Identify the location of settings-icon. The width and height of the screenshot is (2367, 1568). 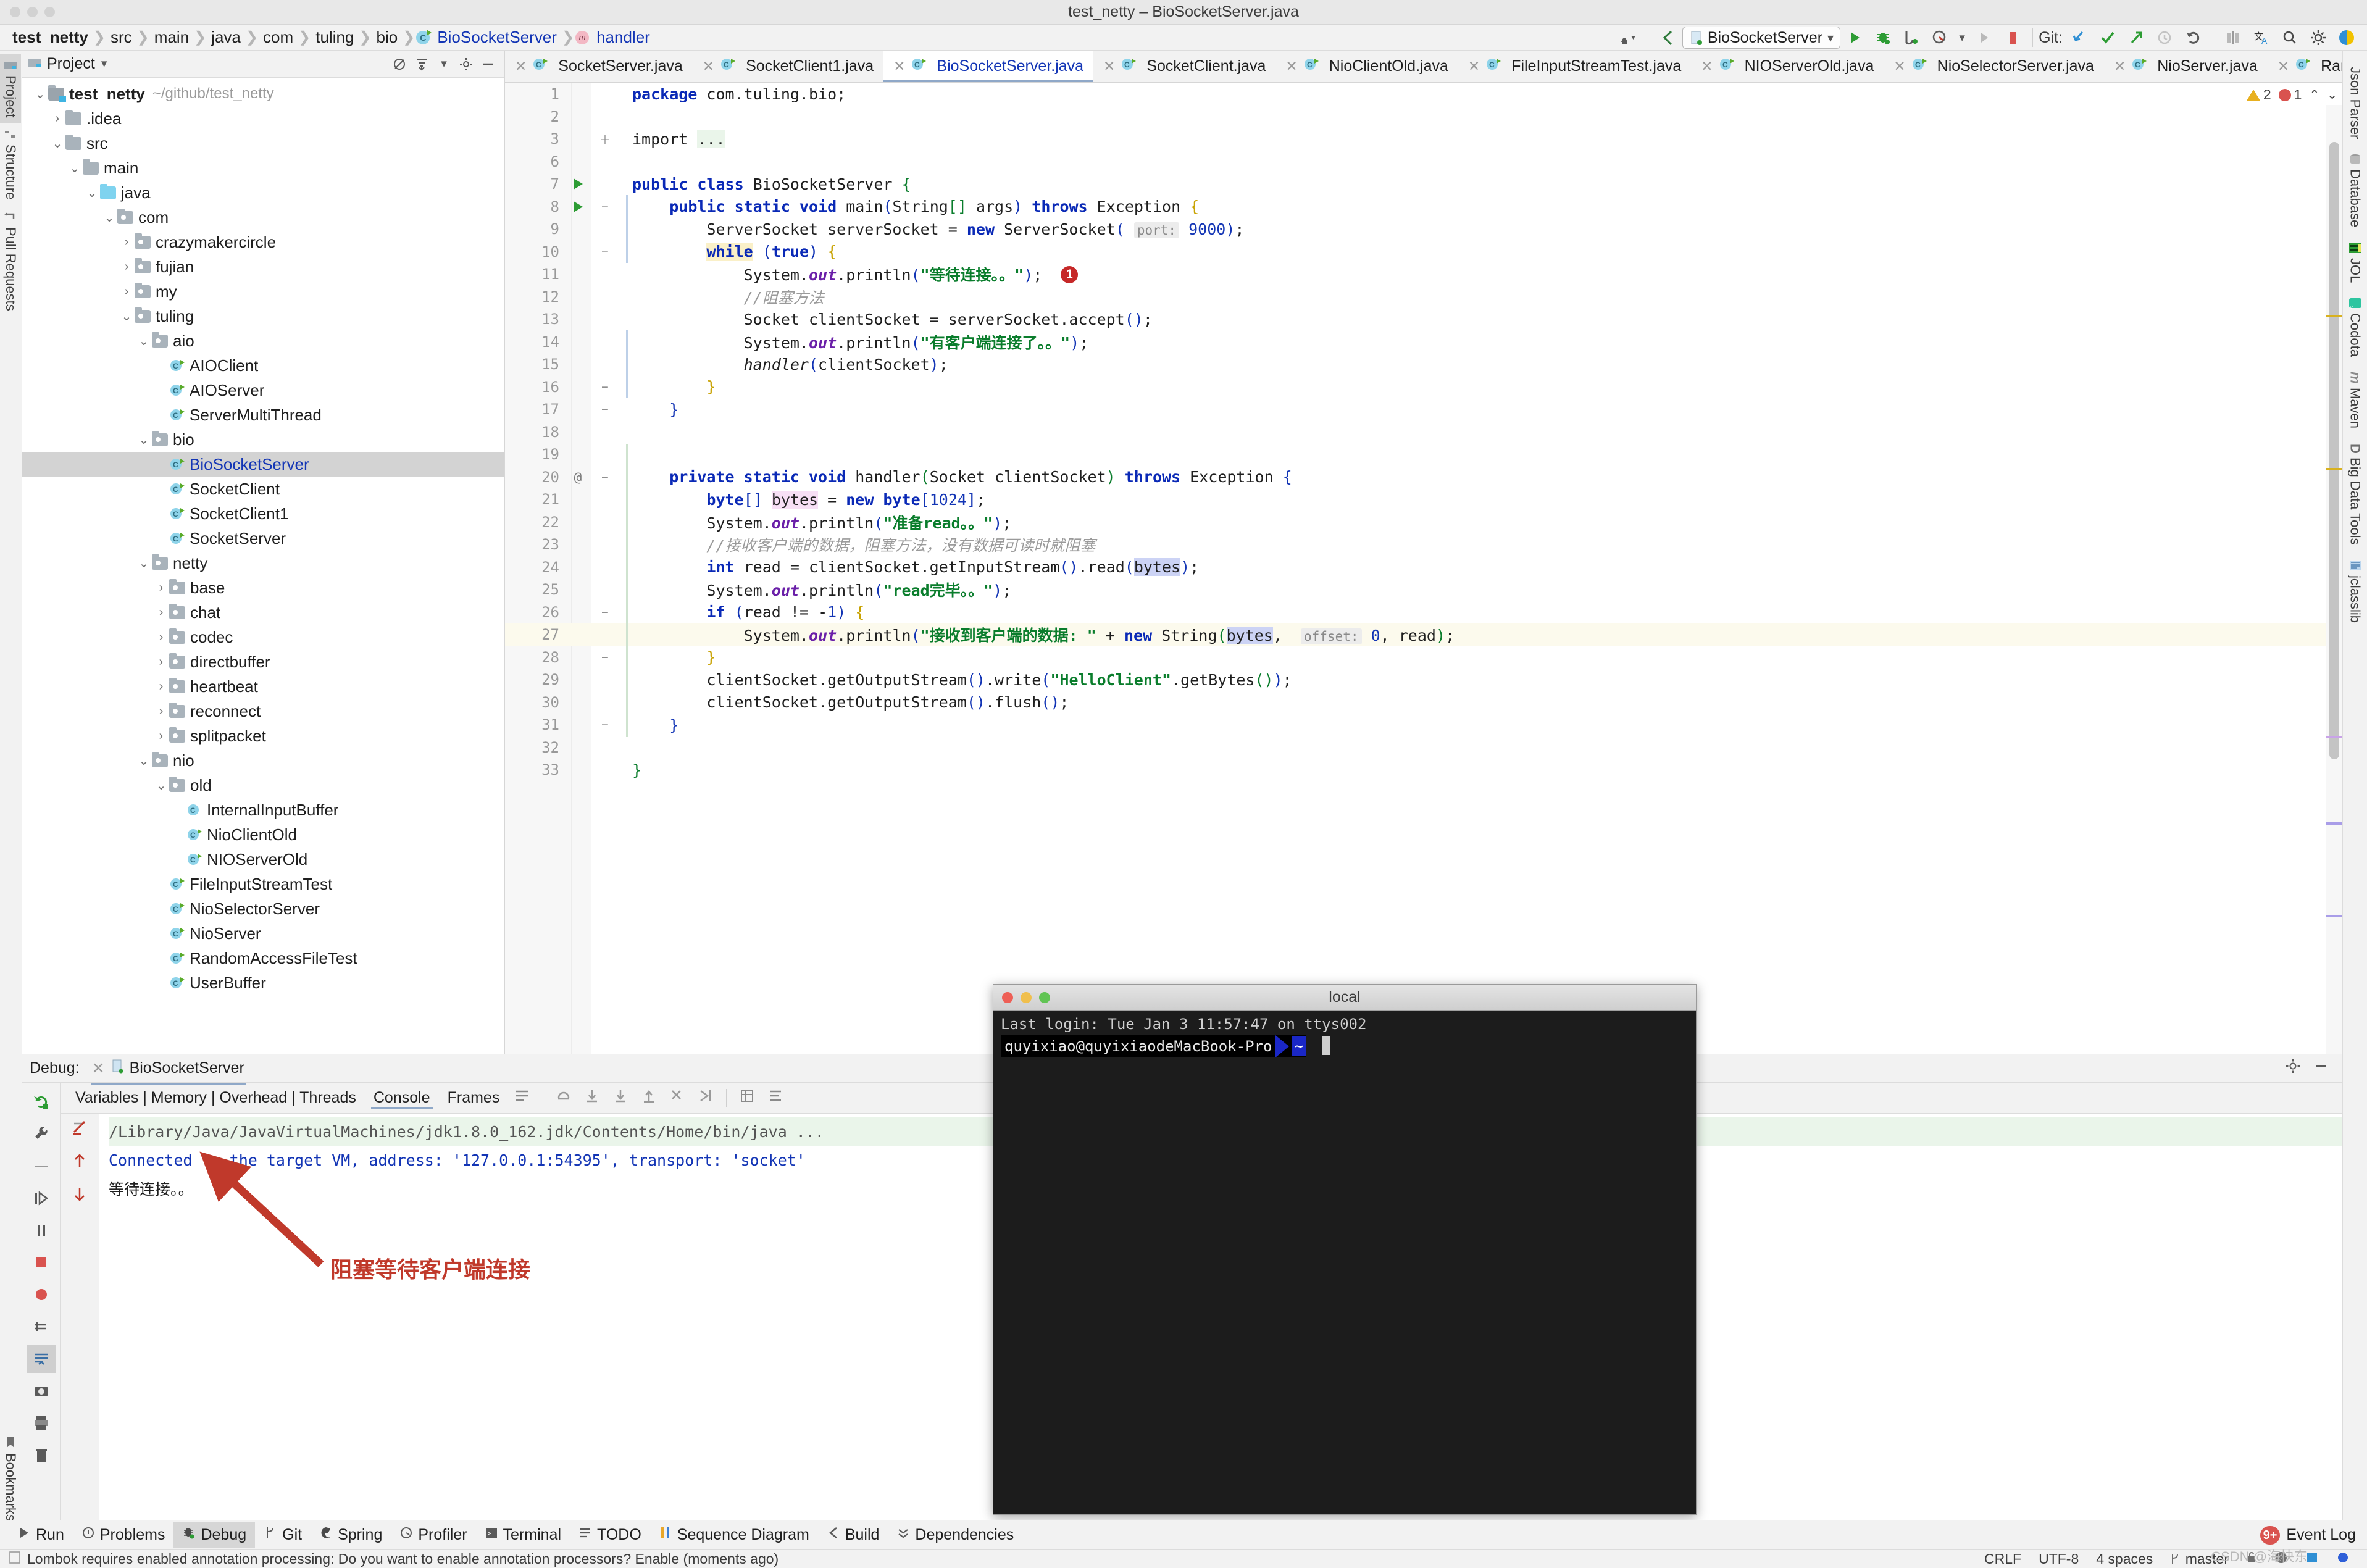
(2293, 1068).